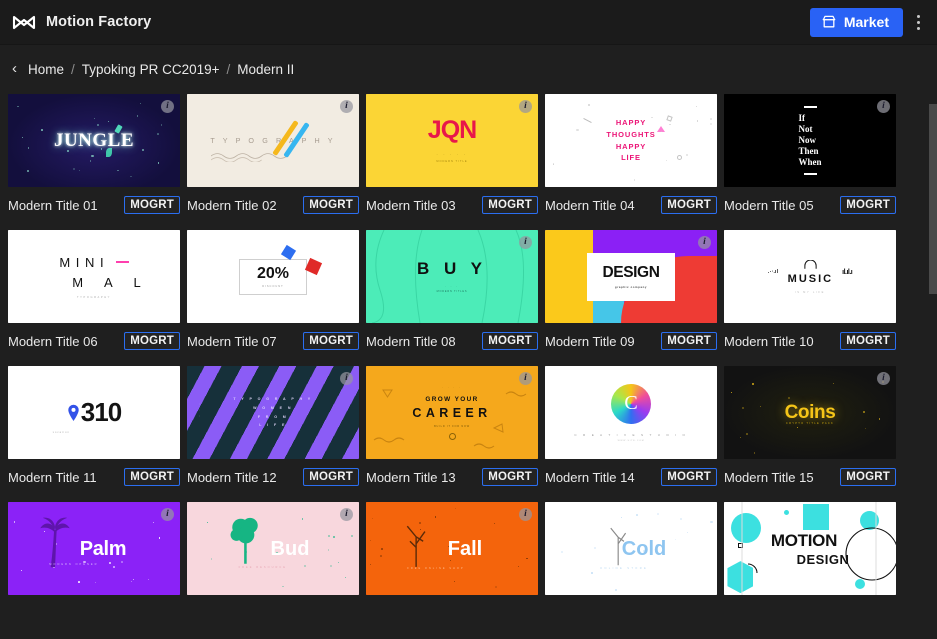 Image resolution: width=937 pixels, height=639 pixels. I want to click on template-card: MOTION DESIGN, so click(813, 570).